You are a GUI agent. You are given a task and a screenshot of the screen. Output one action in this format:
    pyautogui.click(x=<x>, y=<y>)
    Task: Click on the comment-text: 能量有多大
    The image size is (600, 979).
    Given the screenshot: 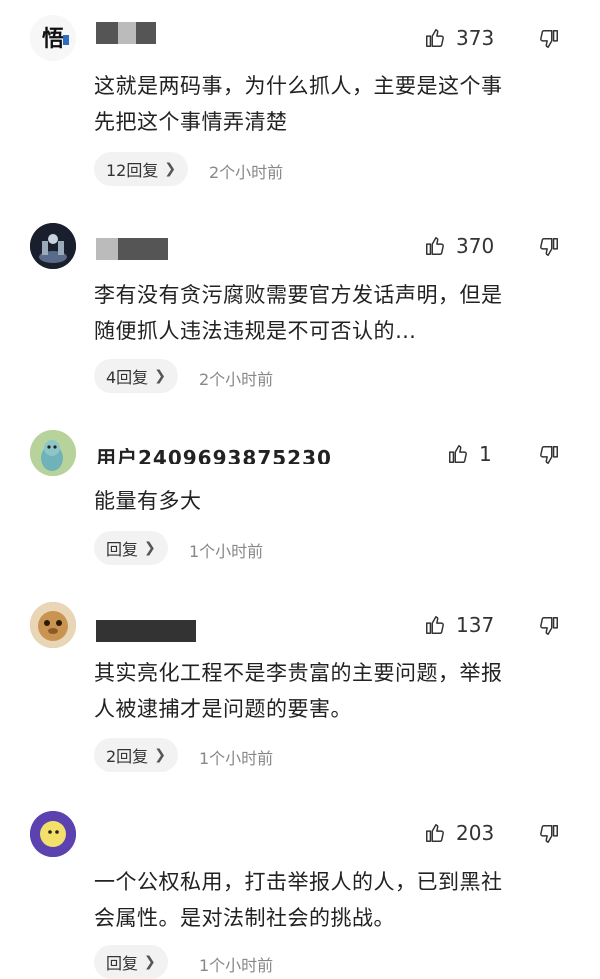 What is the action you would take?
    pyautogui.click(x=148, y=501)
    